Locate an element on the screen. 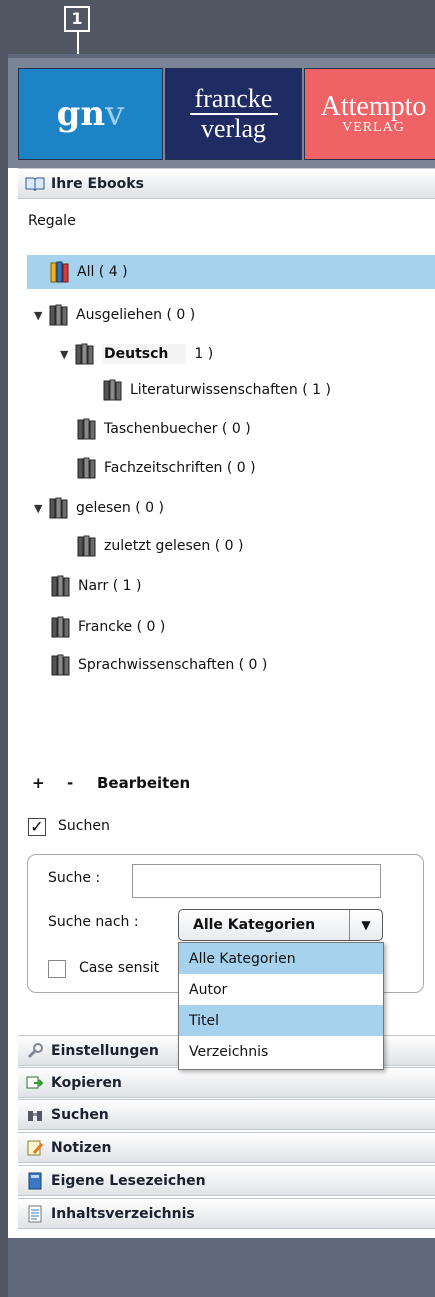 This screenshot has width=435, height=1297. dropdown-option-verzeichnis: Verzeichnis is located at coordinates (281, 1051).